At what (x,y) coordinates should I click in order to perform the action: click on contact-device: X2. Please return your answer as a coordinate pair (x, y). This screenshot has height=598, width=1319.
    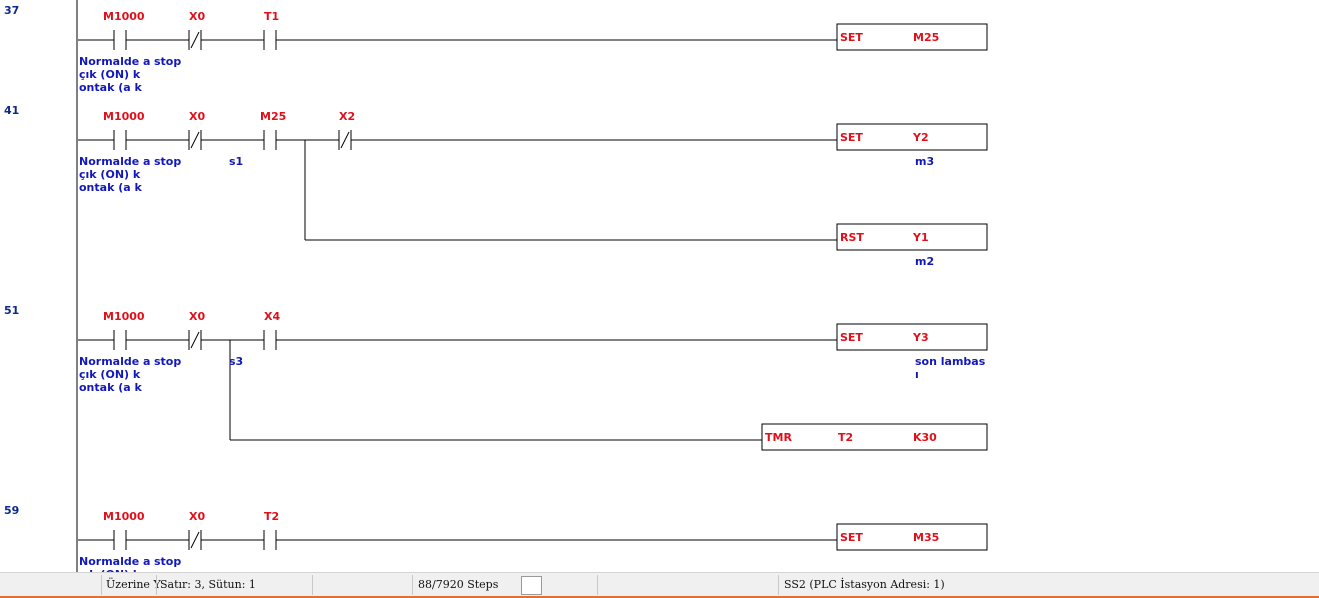
    Looking at the image, I should click on (347, 116).